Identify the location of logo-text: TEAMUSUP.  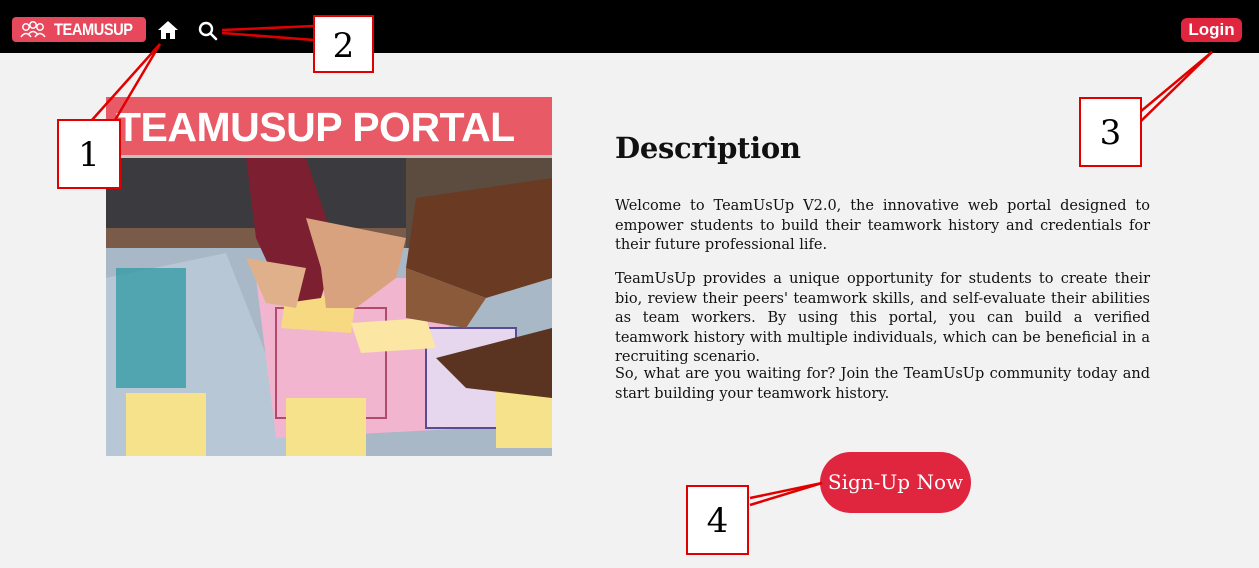
(93, 29).